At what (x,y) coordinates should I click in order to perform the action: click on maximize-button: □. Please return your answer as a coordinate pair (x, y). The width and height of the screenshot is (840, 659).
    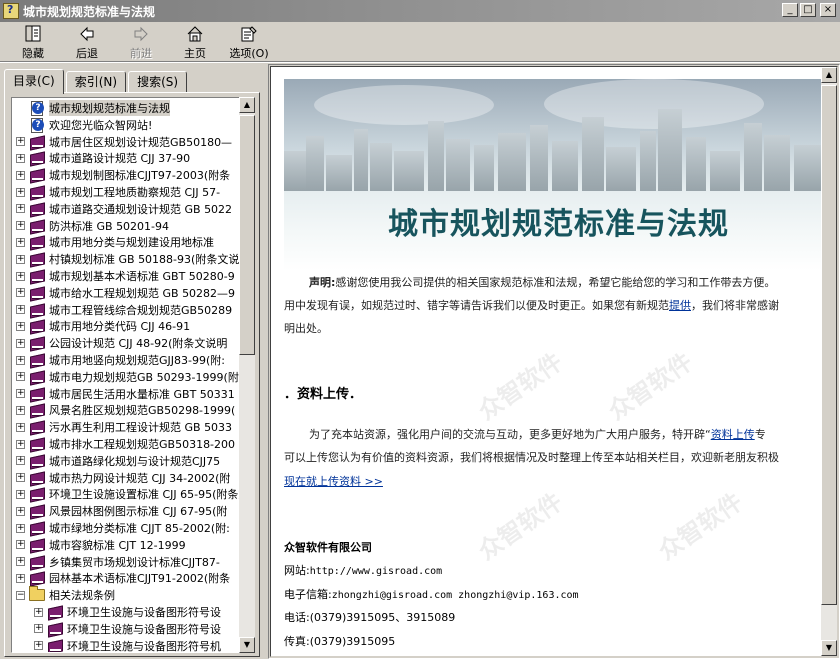
    Looking at the image, I should click on (808, 10).